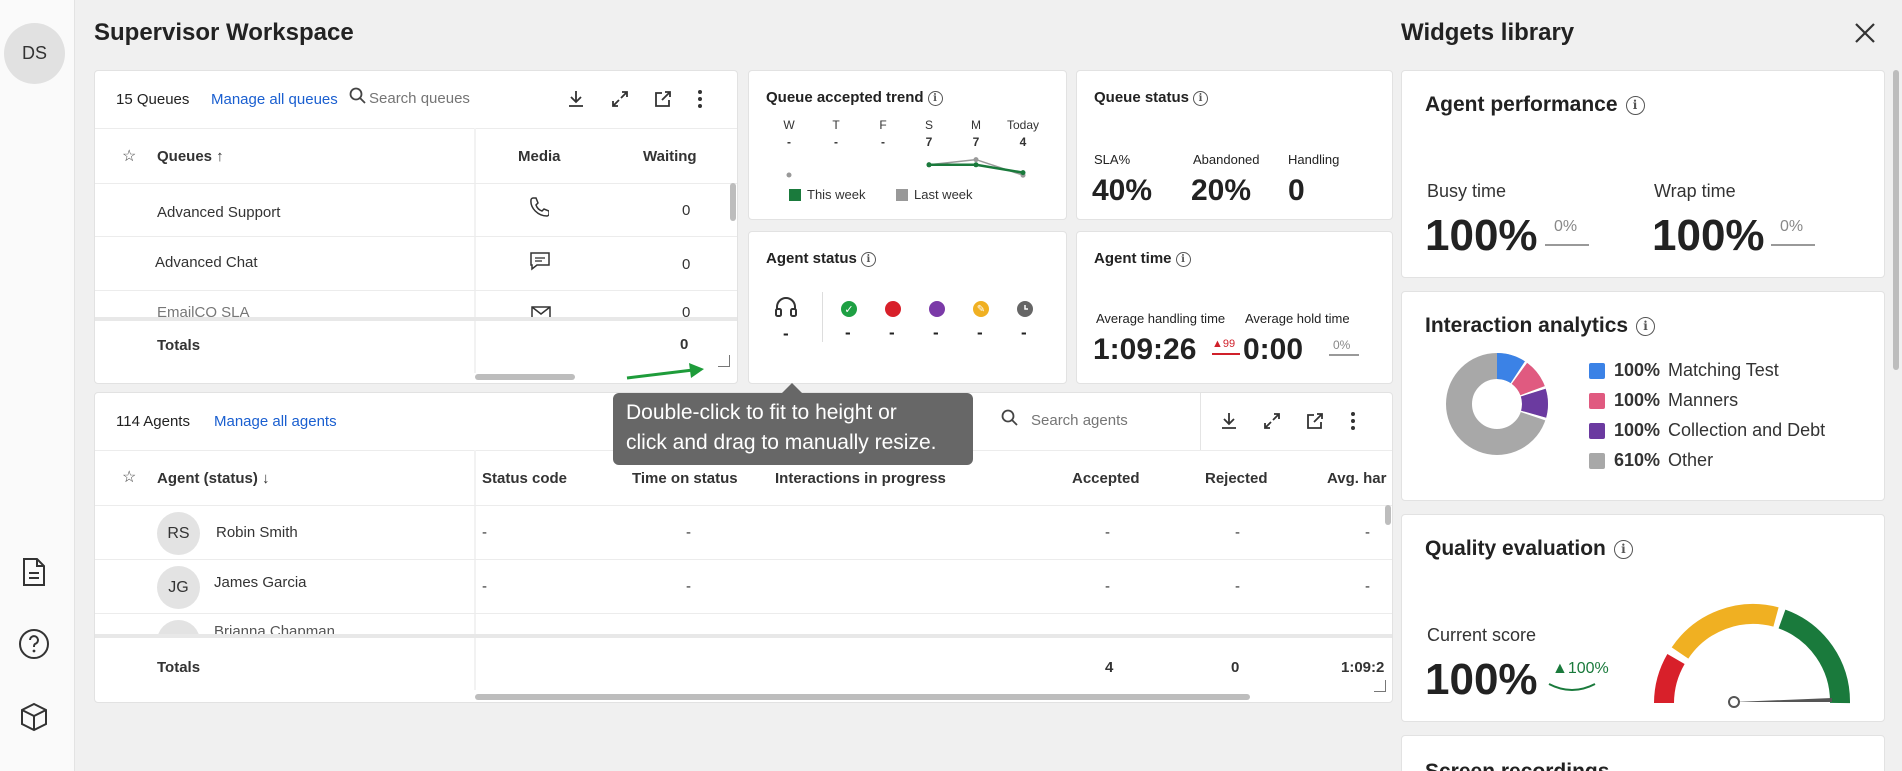 Image resolution: width=1902 pixels, height=771 pixels. Describe the element at coordinates (218, 212) in the screenshot. I see `queue-row-name: Advanced Support` at that location.